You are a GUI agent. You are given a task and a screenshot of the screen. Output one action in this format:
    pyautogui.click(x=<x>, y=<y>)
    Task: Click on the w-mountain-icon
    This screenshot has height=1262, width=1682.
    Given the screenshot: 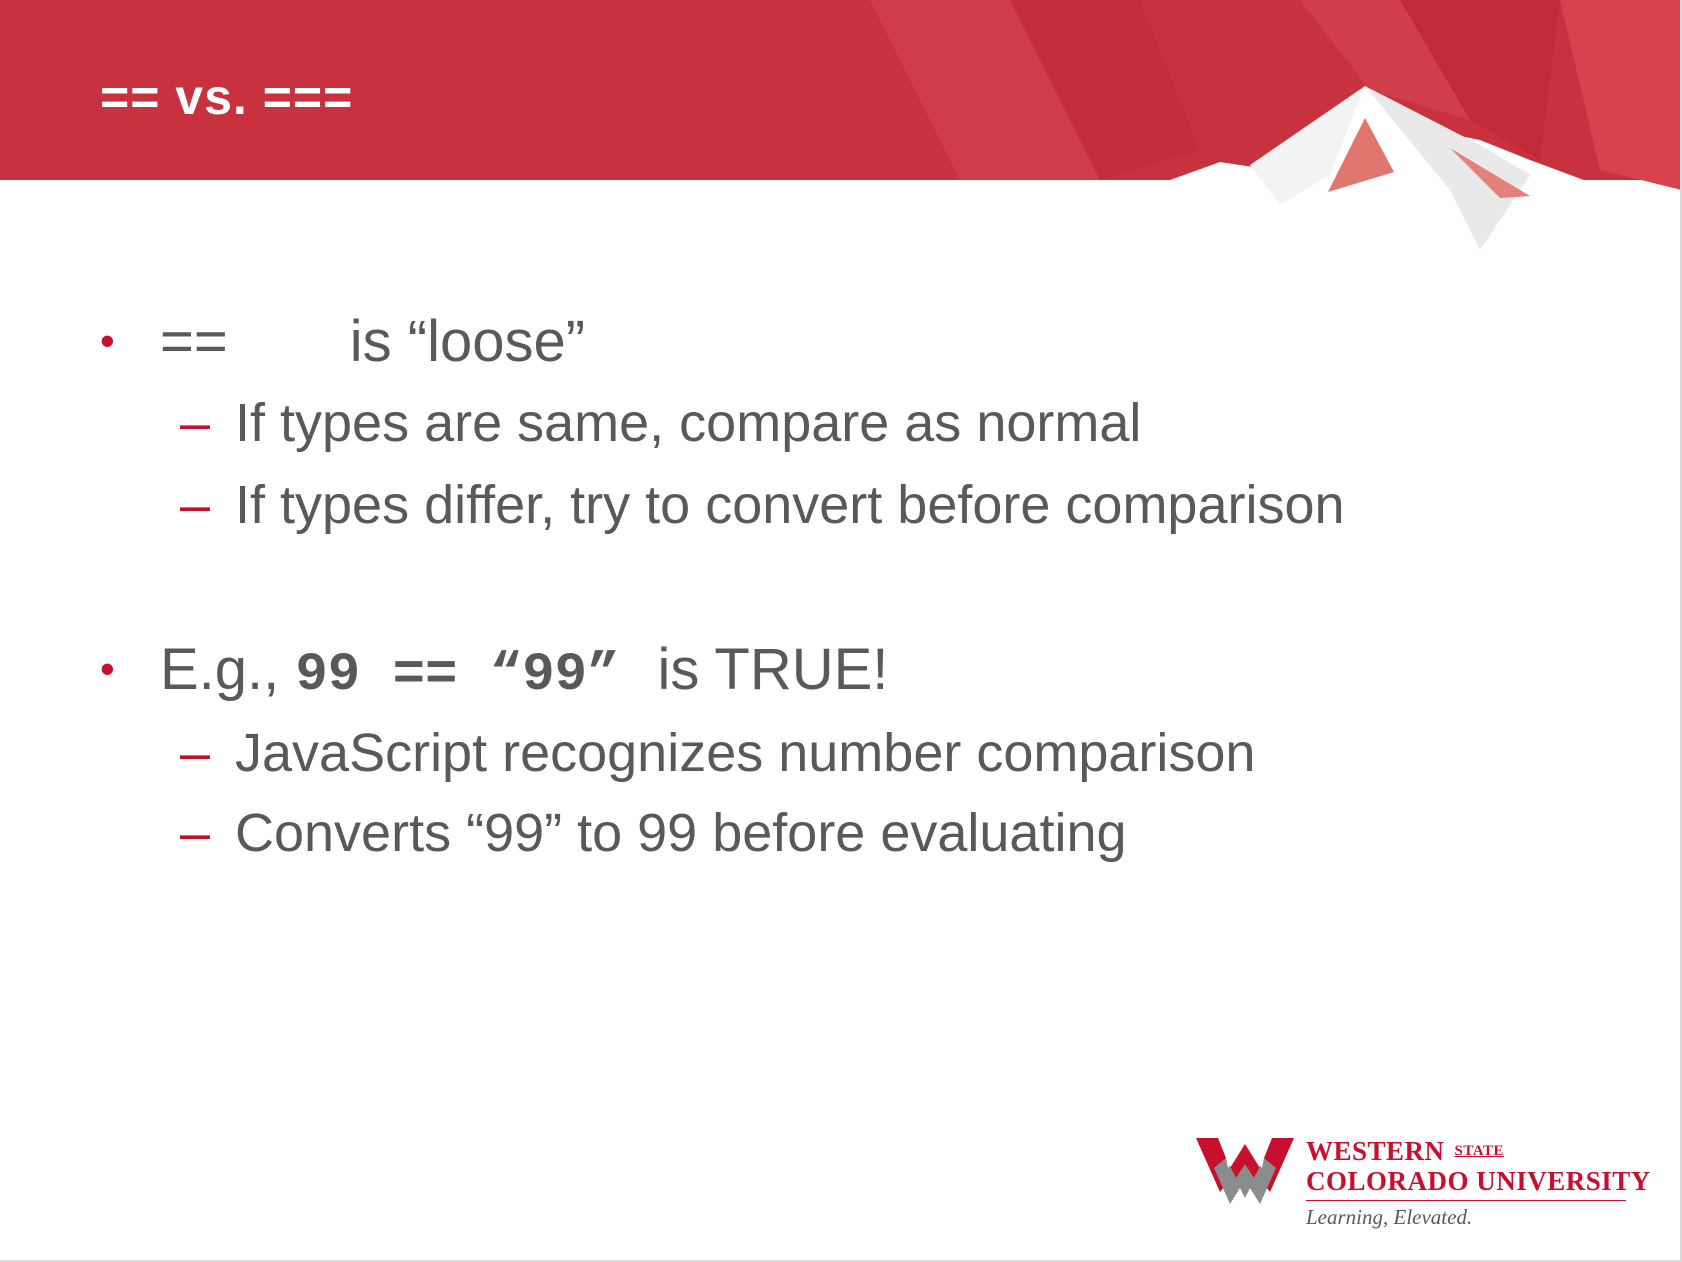 What is the action you would take?
    pyautogui.click(x=1245, y=1171)
    